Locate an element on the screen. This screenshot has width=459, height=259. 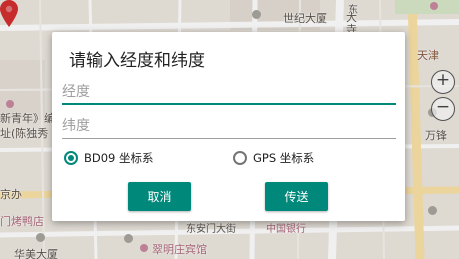
longitude-field is located at coordinates (229, 93).